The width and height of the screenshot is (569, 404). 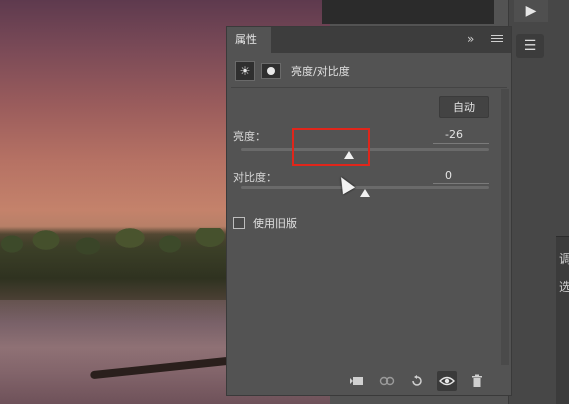 I want to click on panel-menu-icon, so click(x=498, y=38).